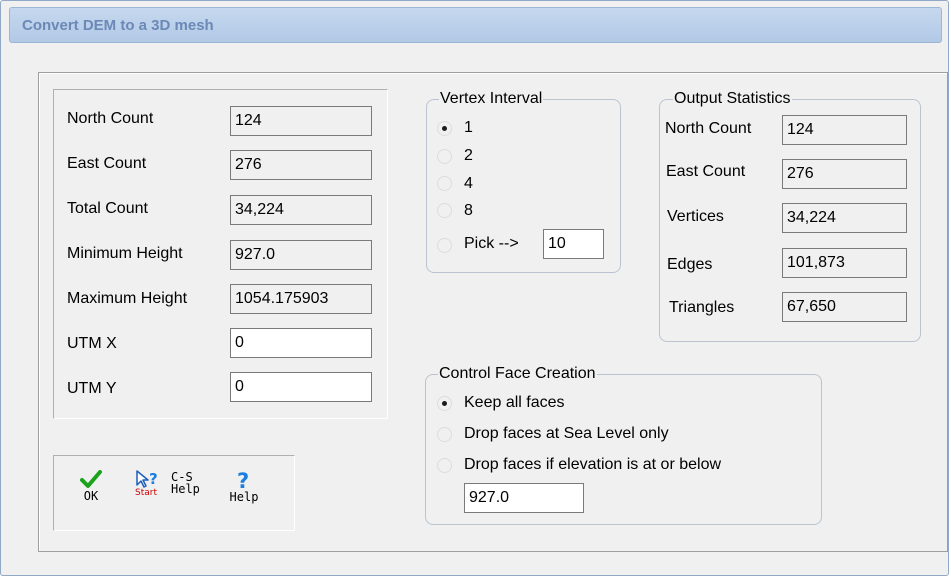 This screenshot has height=578, width=951. What do you see at coordinates (110, 118) in the screenshot?
I see `north-count-label: North Count` at bounding box center [110, 118].